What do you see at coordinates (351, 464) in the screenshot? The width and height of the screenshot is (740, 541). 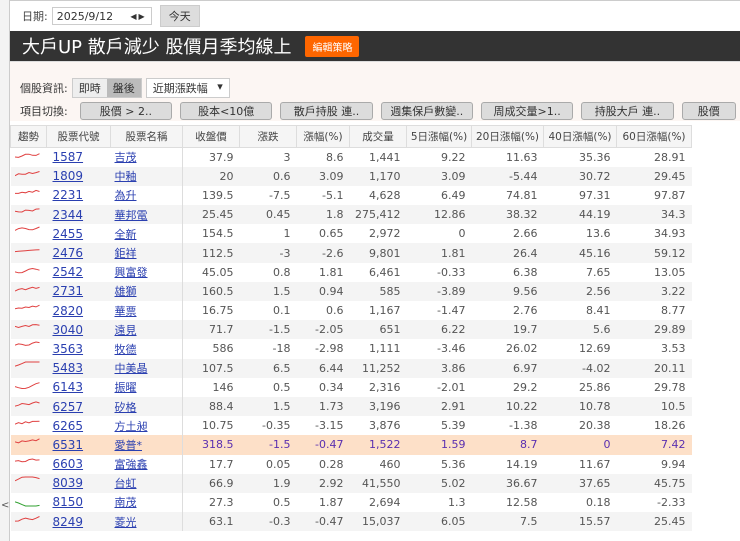 I see `table-row: 6603 富強鑫 17.7 0.05 0.28 460 5.36 14.19 11.67 9.94` at bounding box center [351, 464].